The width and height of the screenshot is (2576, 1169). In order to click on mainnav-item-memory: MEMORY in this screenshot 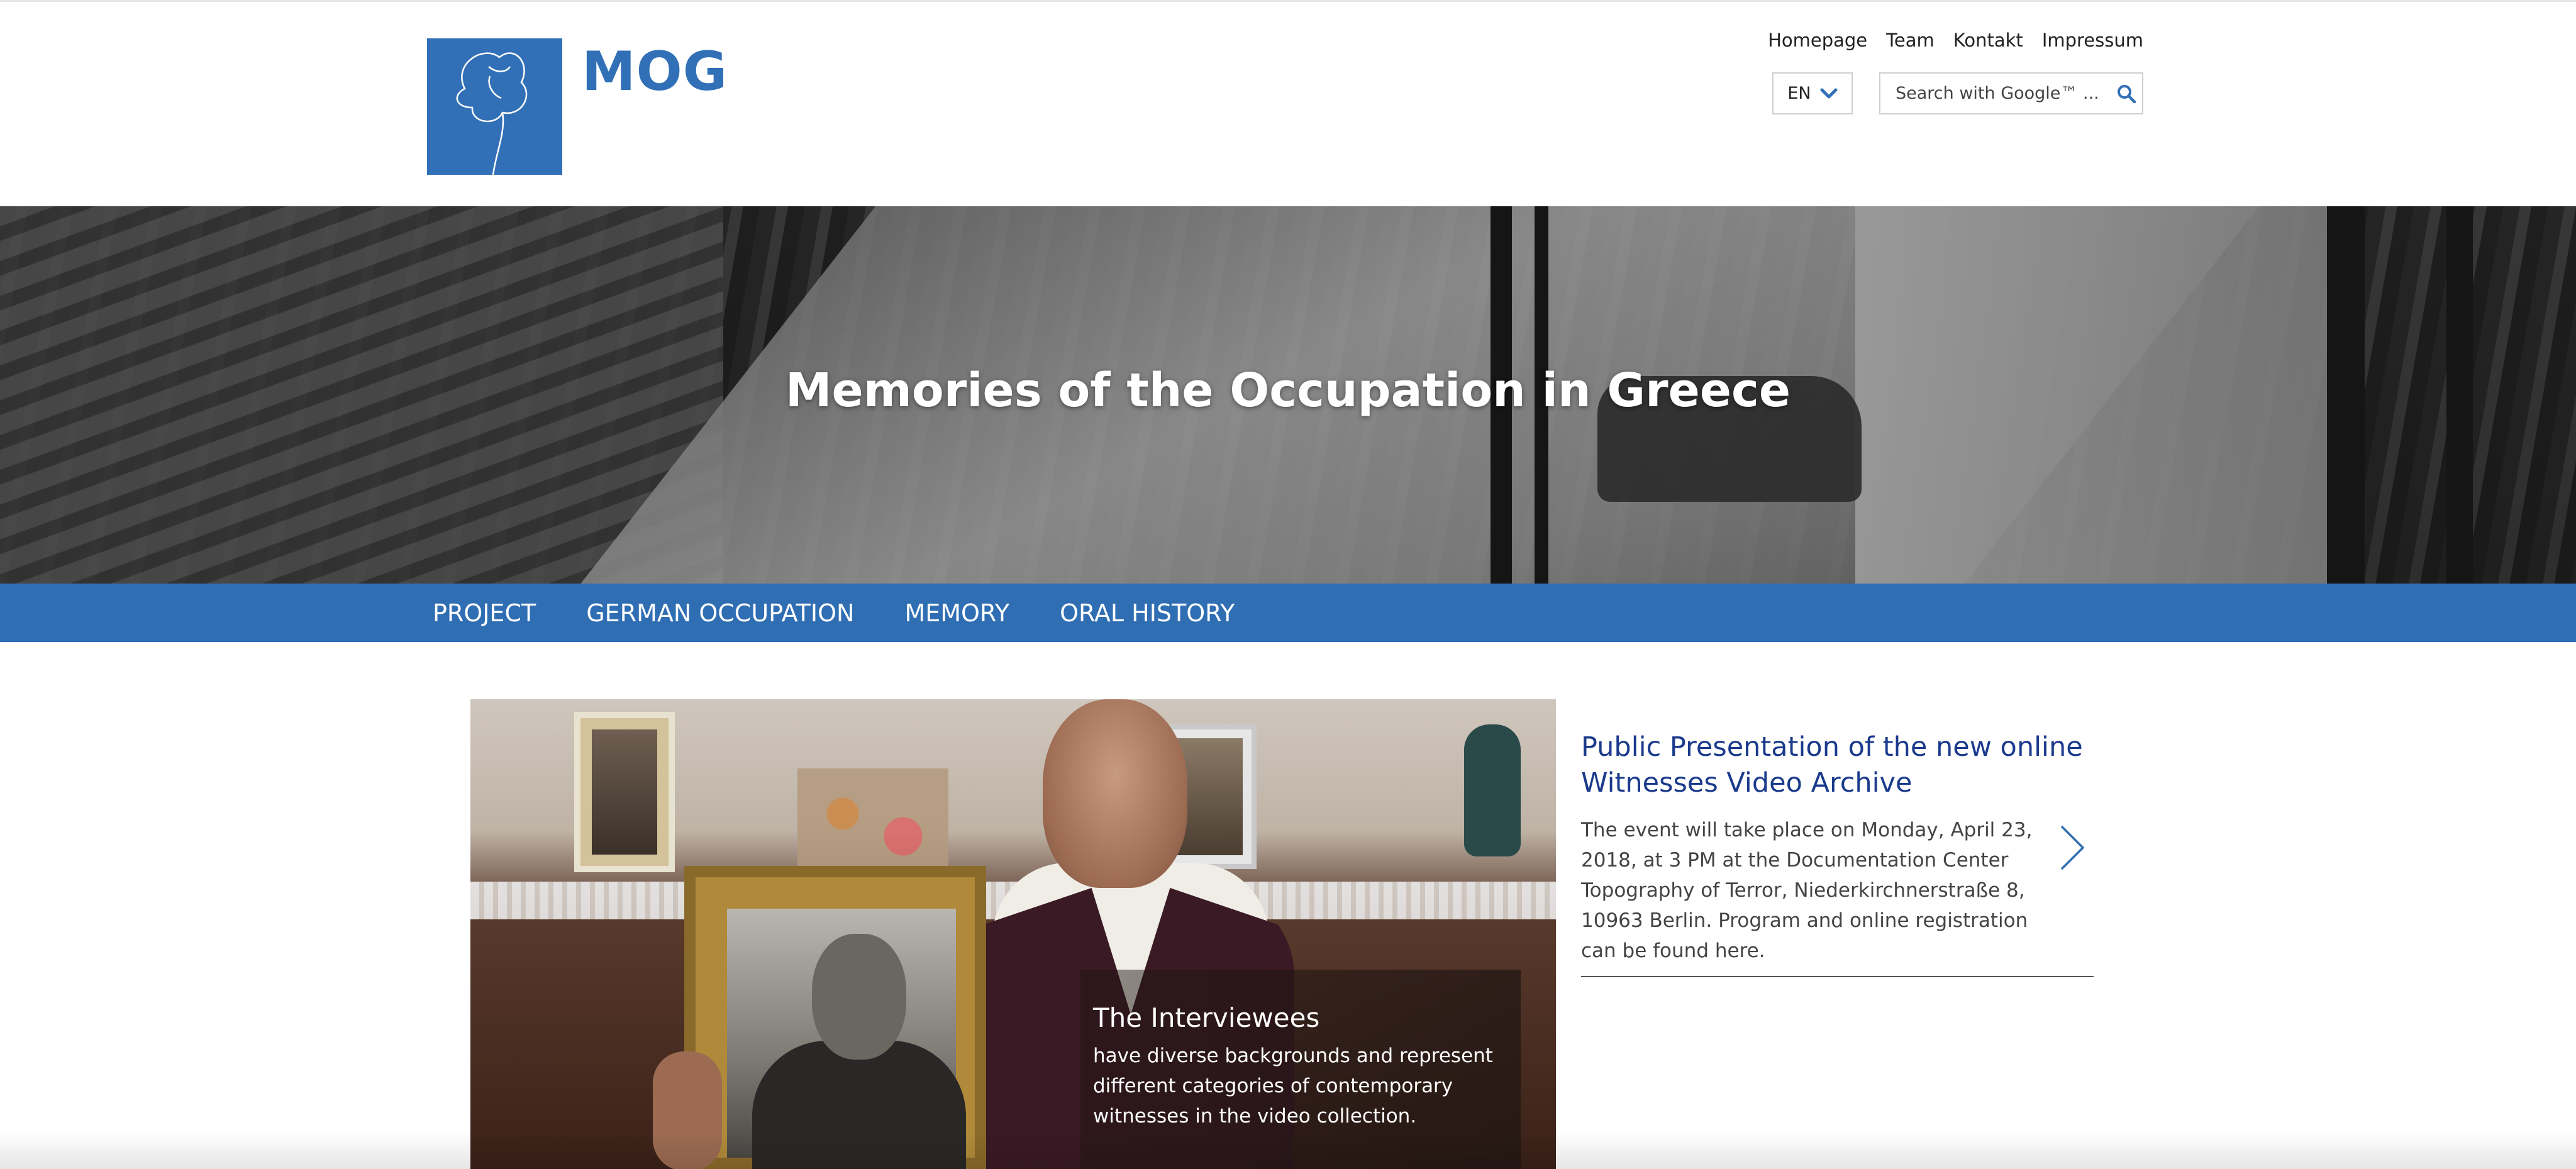, I will do `click(956, 613)`.